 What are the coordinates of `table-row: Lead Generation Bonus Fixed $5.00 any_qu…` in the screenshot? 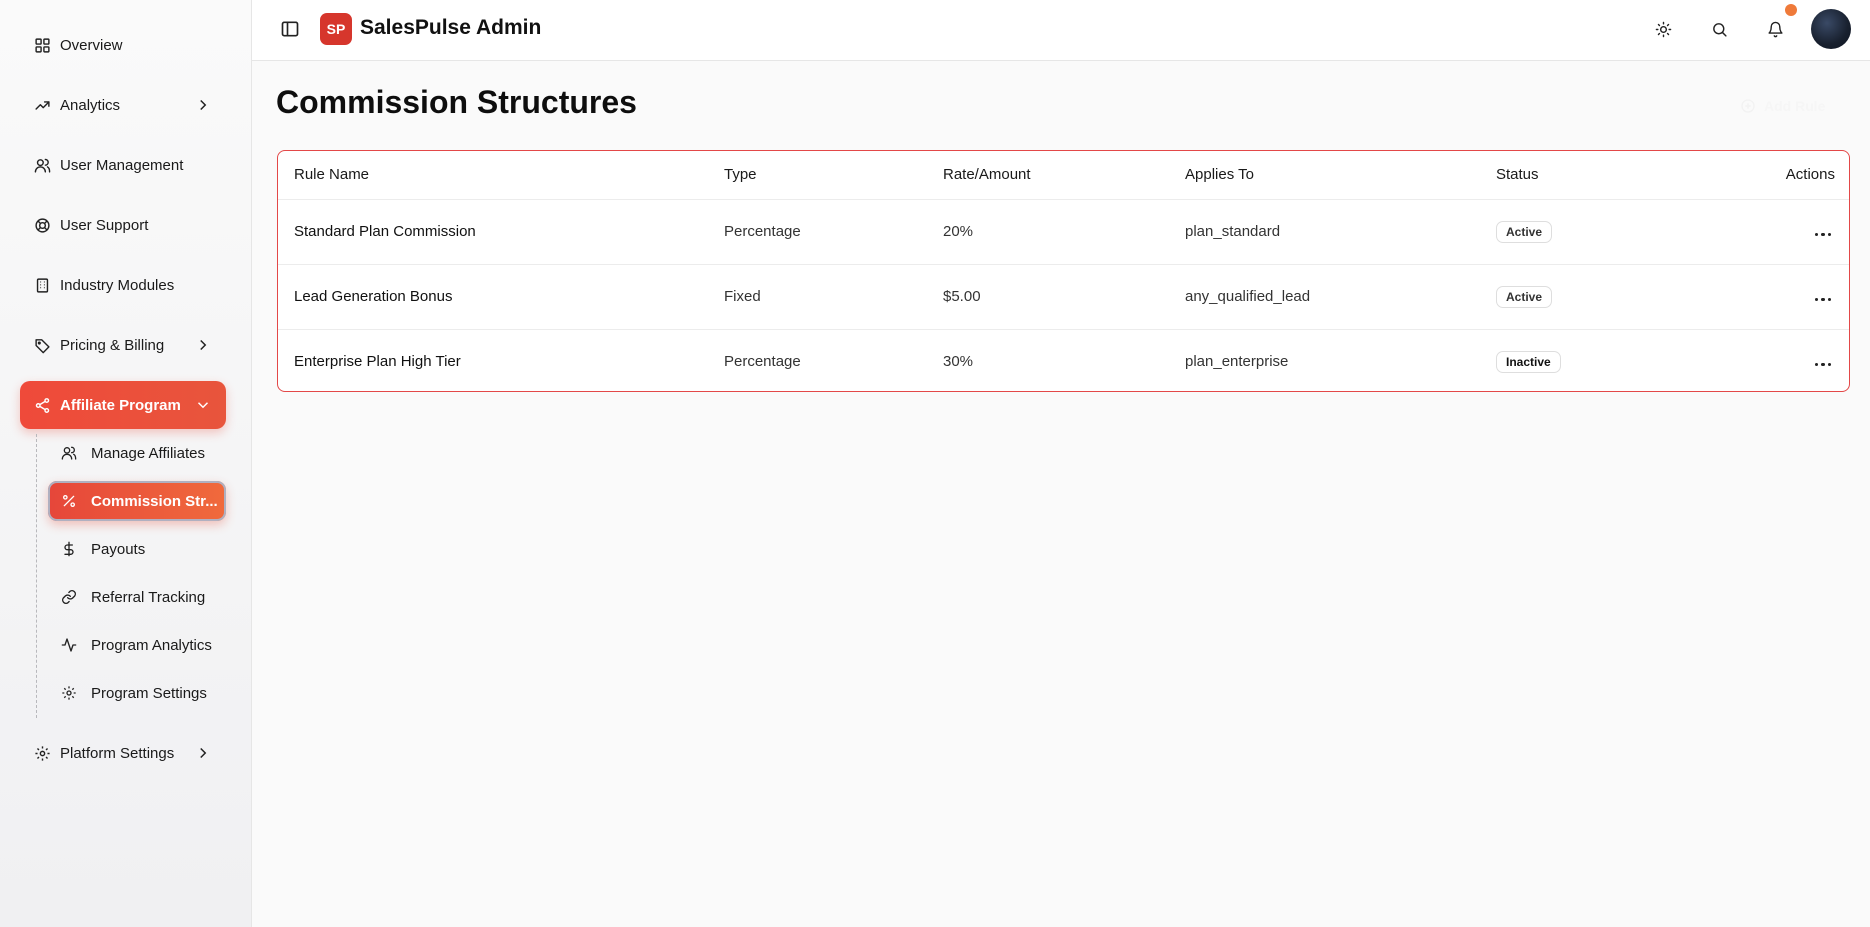 It's located at (1063, 297).